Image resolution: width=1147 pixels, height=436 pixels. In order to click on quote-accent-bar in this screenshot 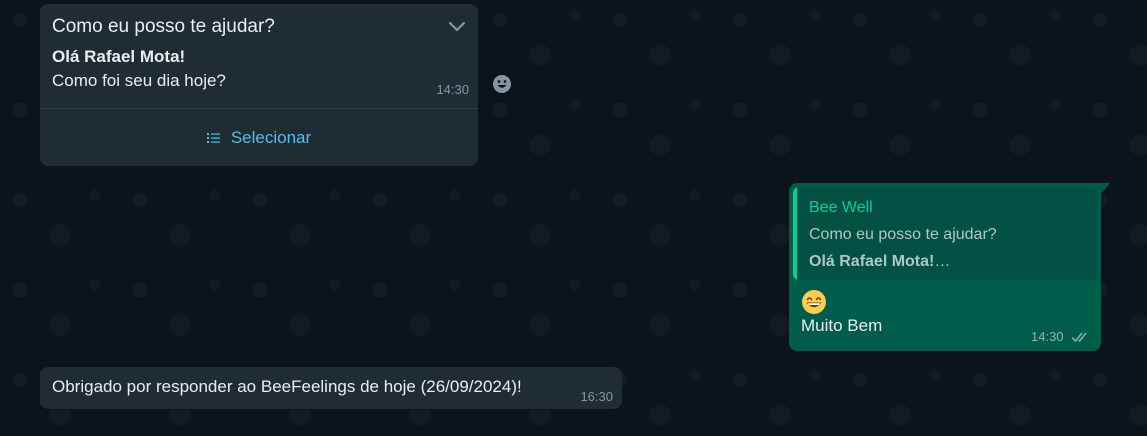, I will do `click(795, 233)`.